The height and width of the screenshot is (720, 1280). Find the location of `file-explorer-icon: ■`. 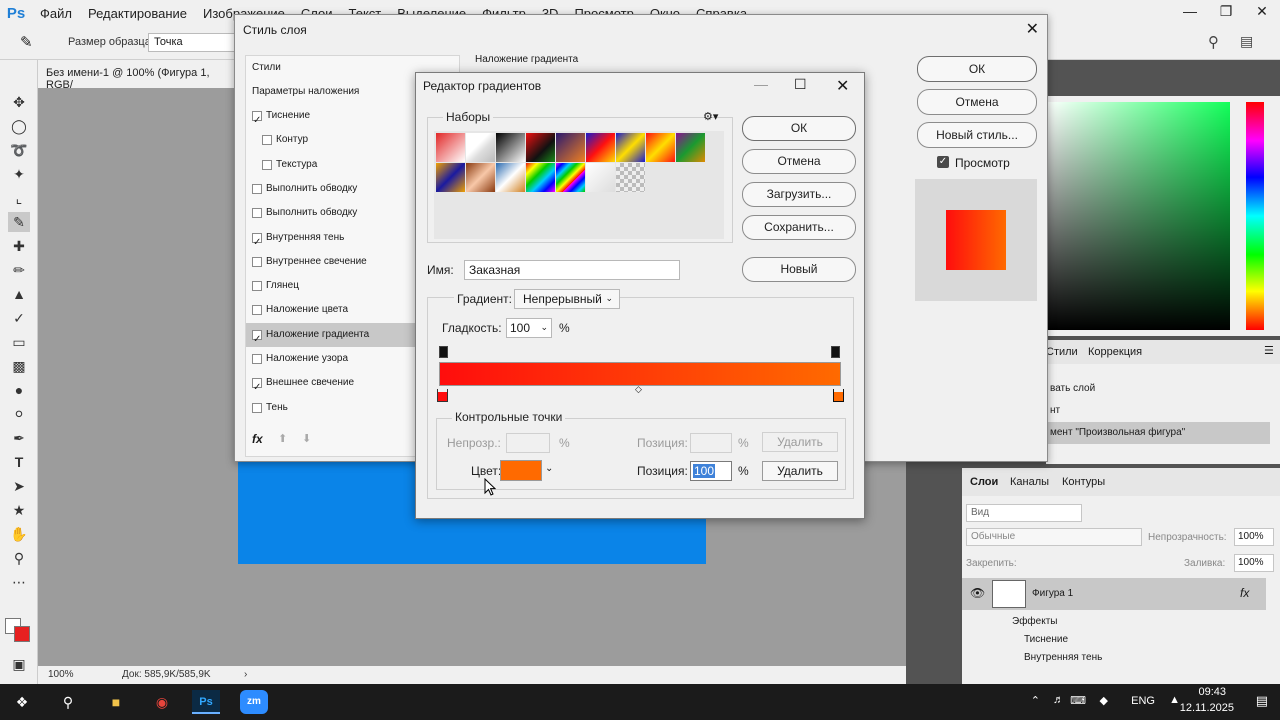

file-explorer-icon: ■ is located at coordinates (116, 702).